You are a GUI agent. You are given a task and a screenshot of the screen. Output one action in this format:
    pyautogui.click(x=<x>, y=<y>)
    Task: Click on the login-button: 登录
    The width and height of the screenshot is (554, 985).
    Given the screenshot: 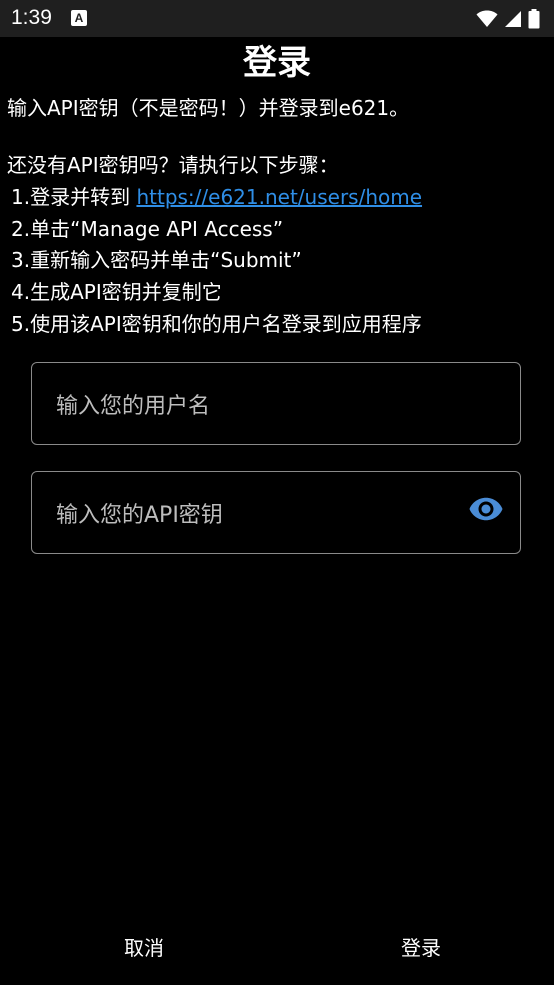 What is the action you would take?
    pyautogui.click(x=421, y=948)
    